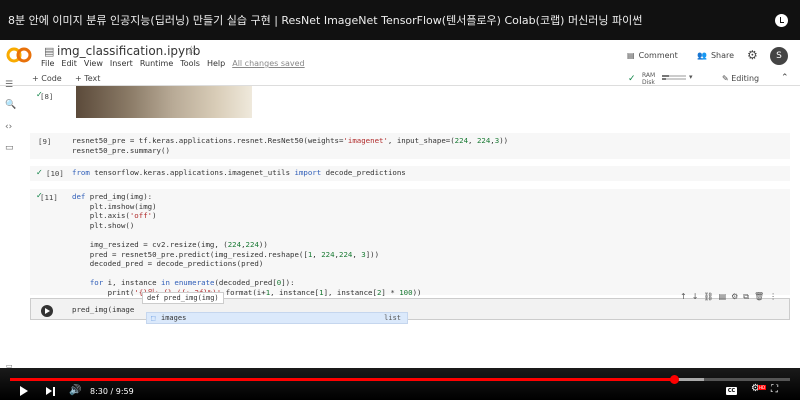  What do you see at coordinates (268, 63) in the screenshot?
I see `changes-saved-link: All changes saved` at bounding box center [268, 63].